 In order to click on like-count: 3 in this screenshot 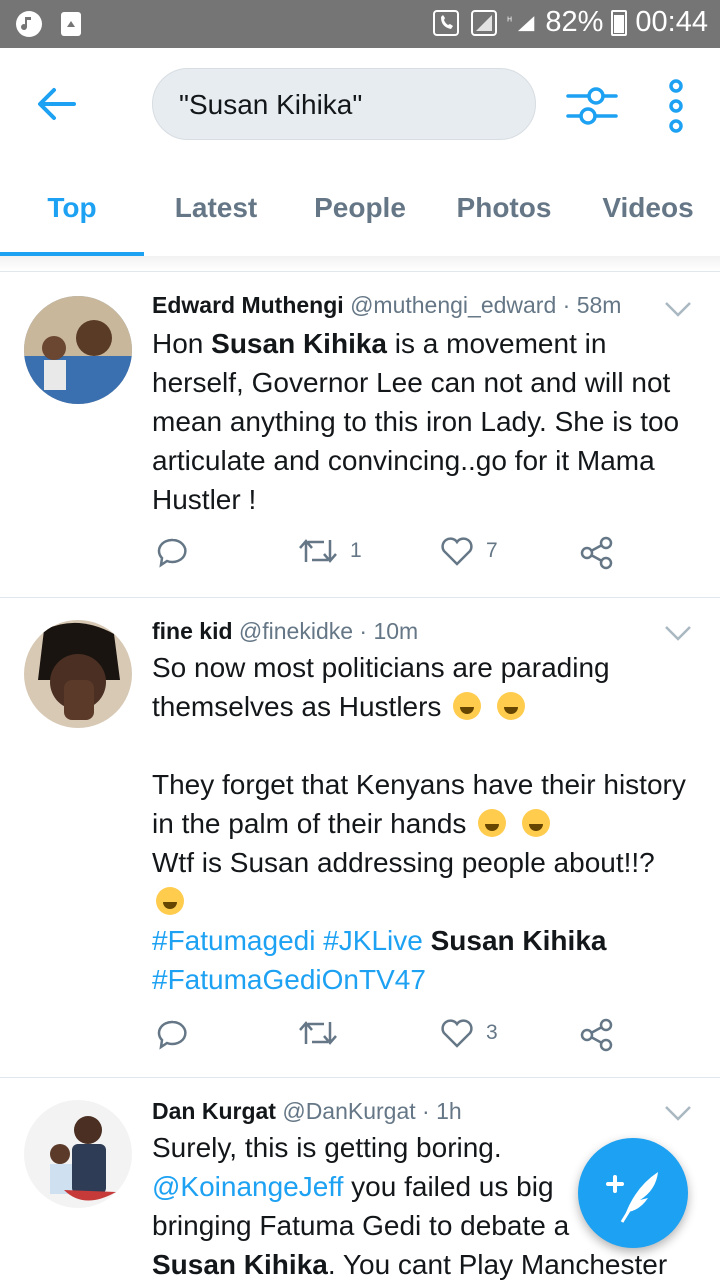, I will do `click(492, 1032)`.